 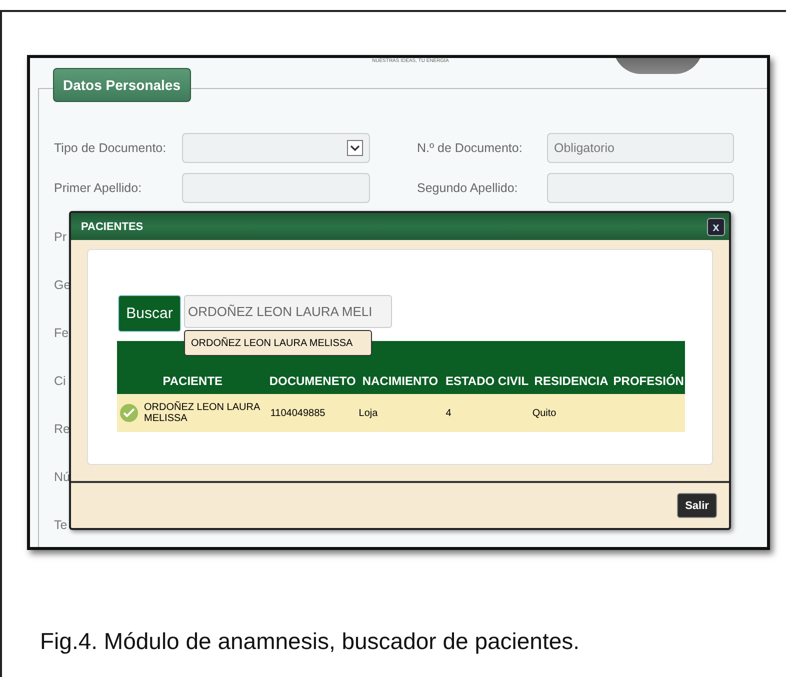 I want to click on suggestion-item: ORDOÑEZ LEON LAURA MELISSA, so click(x=278, y=343).